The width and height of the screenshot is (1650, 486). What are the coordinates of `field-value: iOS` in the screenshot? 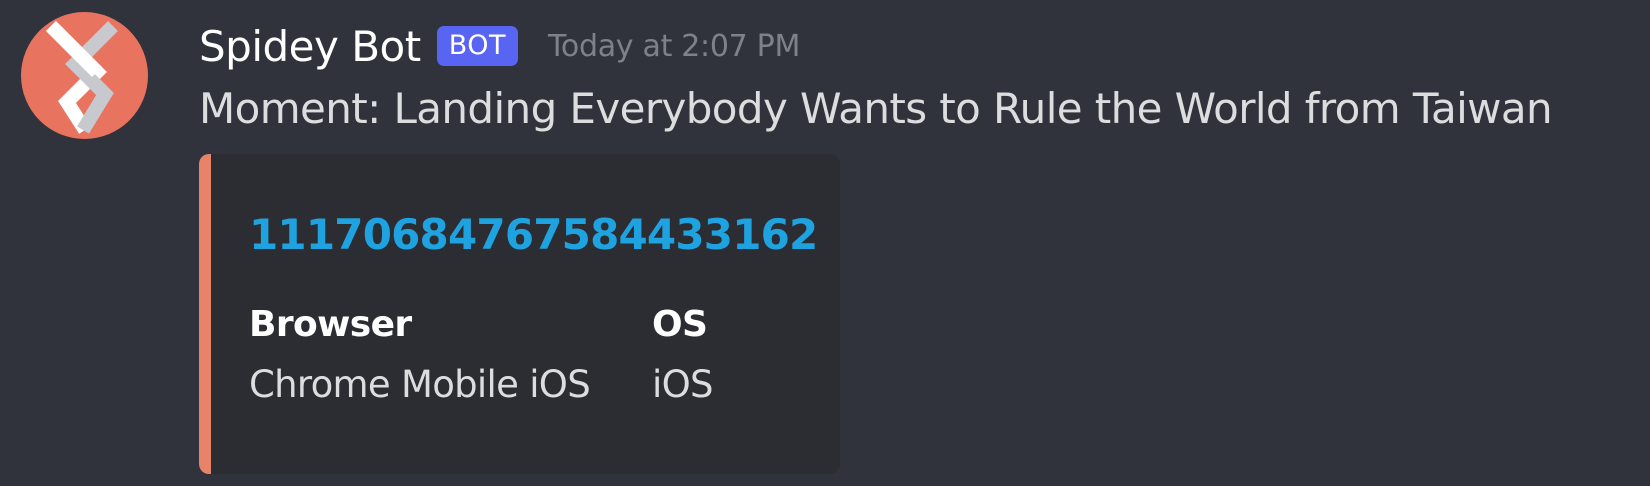 It's located at (682, 384).